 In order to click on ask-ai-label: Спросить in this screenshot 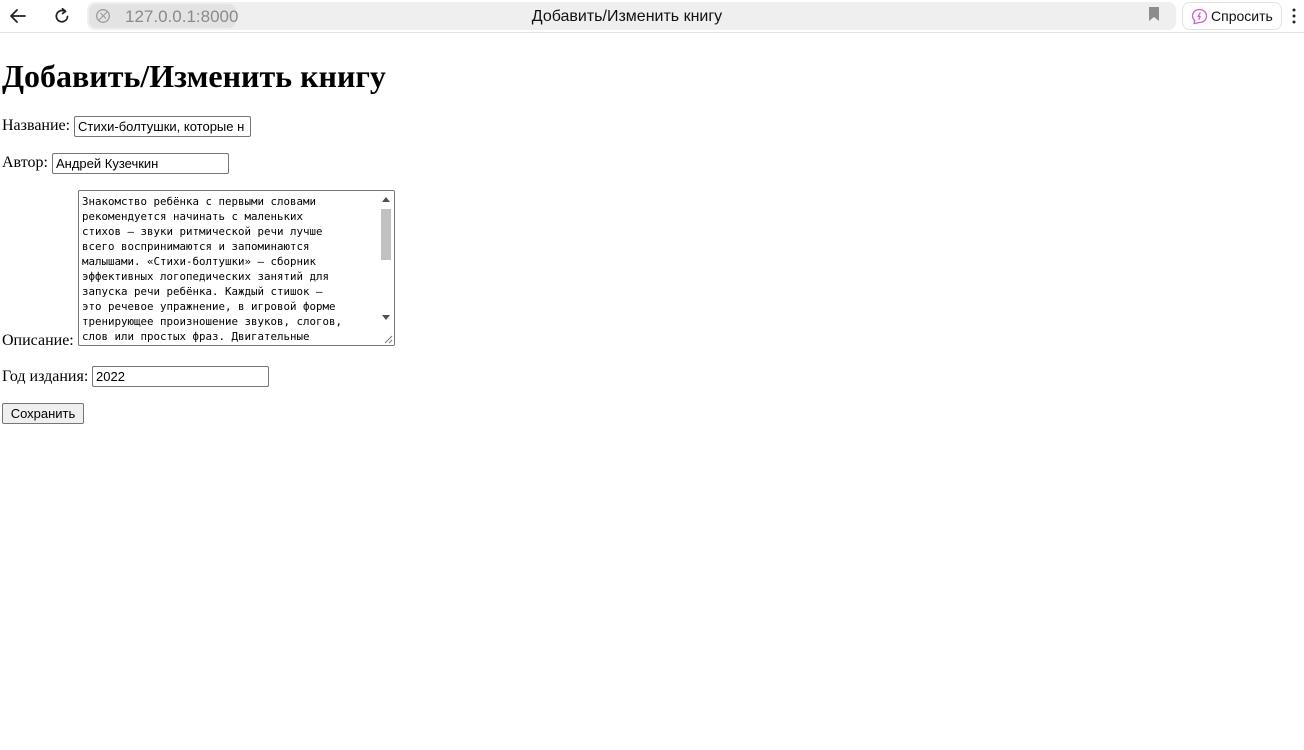, I will do `click(1242, 16)`.